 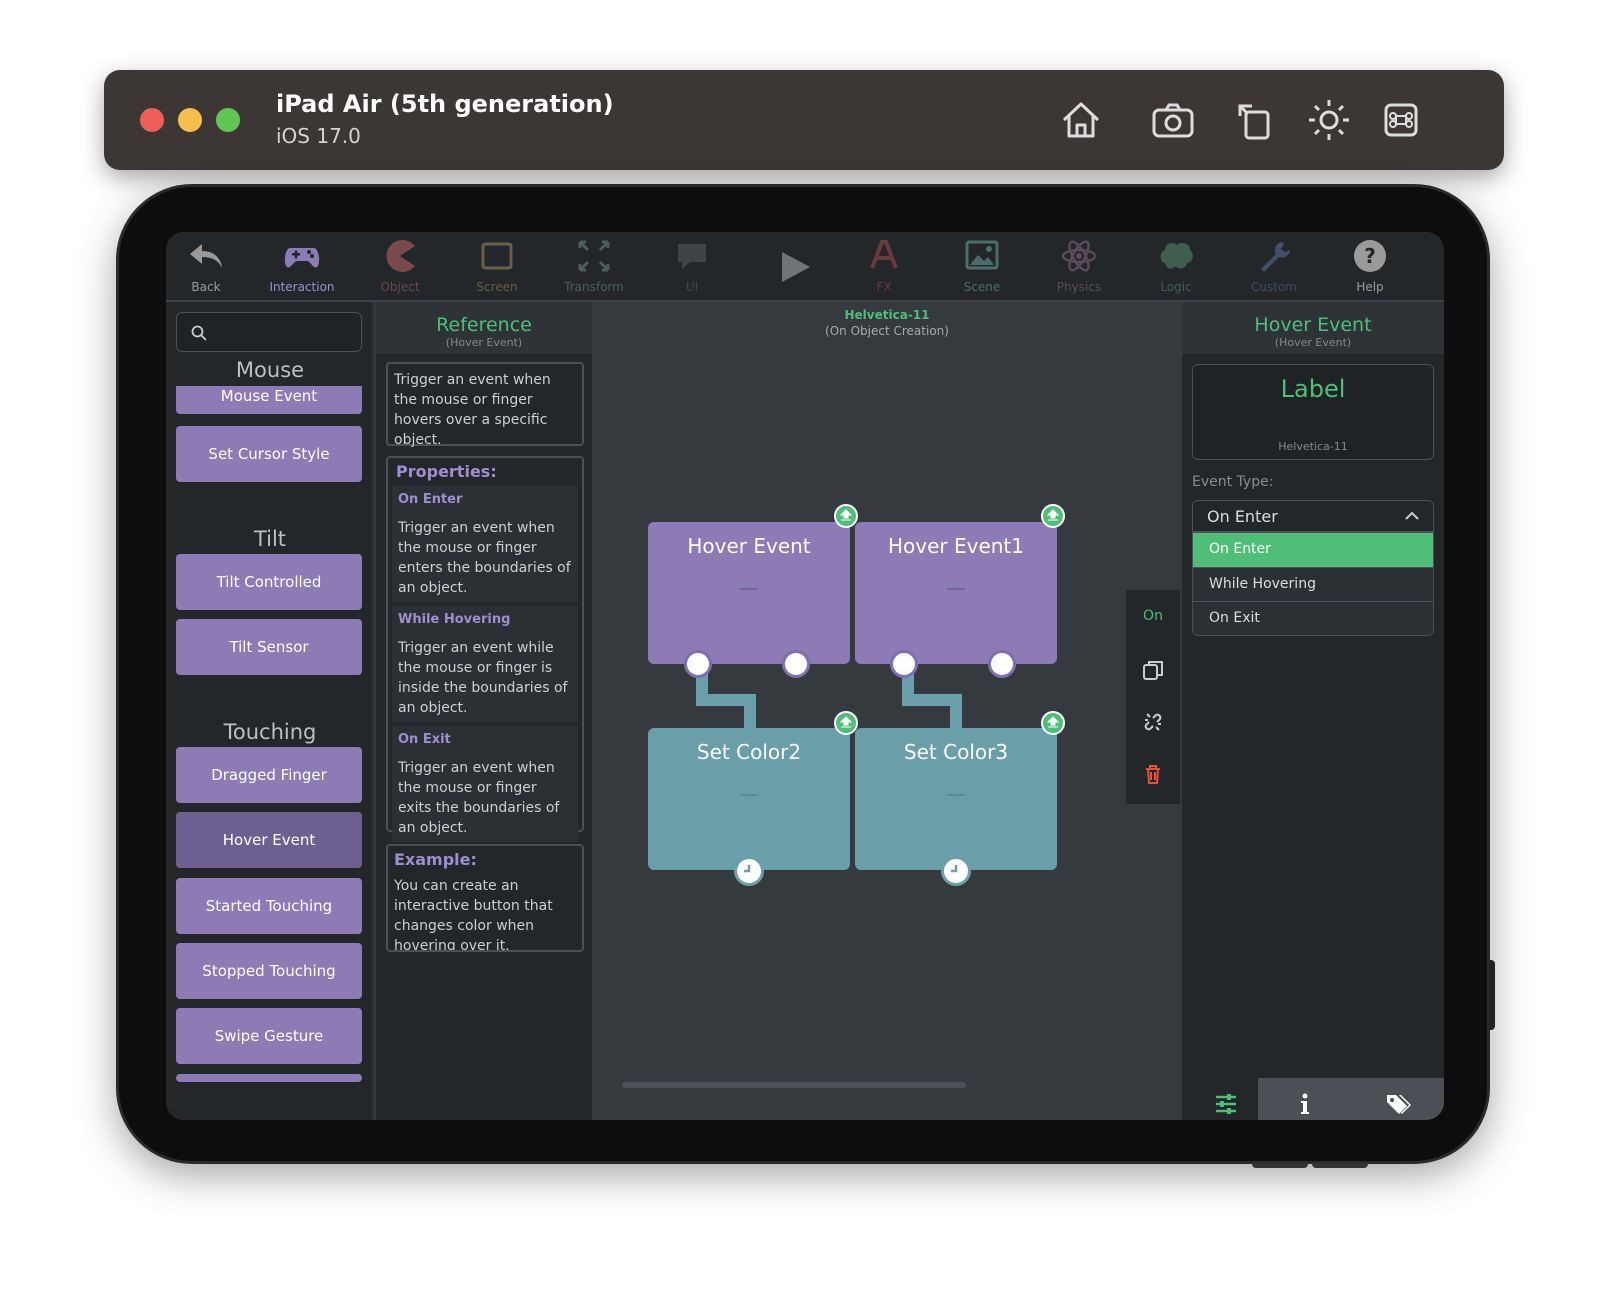 What do you see at coordinates (484, 328) in the screenshot?
I see `reference-header: Reference (Hover Event)` at bounding box center [484, 328].